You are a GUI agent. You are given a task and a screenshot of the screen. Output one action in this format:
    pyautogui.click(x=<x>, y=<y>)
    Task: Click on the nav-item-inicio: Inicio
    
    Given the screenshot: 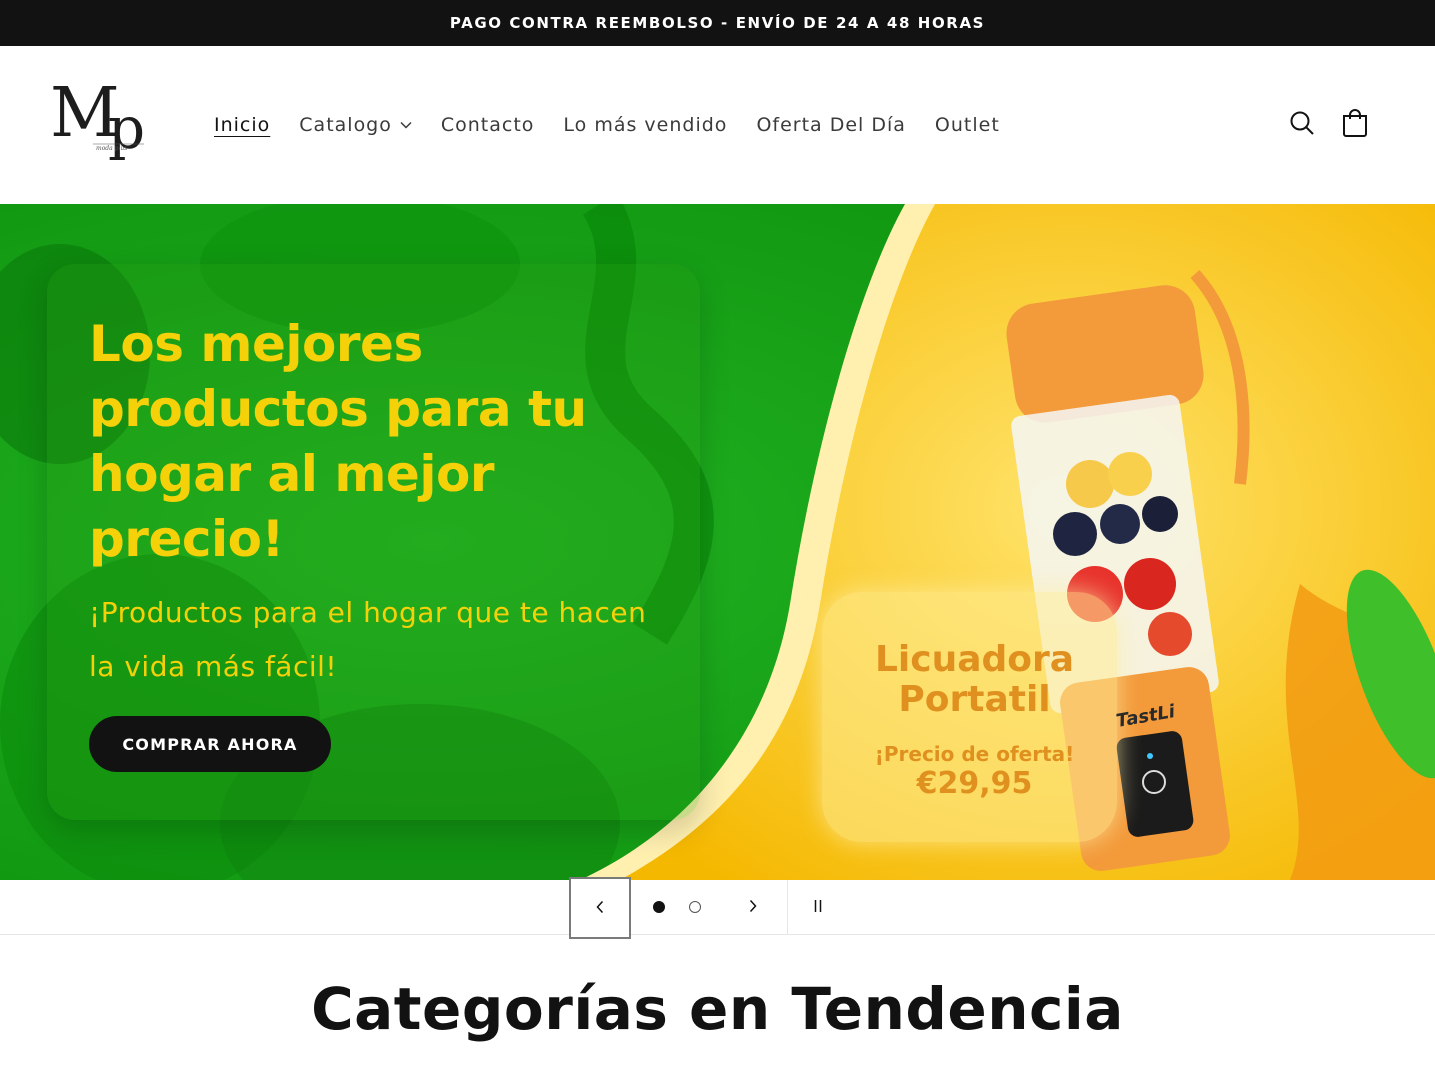 What is the action you would take?
    pyautogui.click(x=242, y=125)
    